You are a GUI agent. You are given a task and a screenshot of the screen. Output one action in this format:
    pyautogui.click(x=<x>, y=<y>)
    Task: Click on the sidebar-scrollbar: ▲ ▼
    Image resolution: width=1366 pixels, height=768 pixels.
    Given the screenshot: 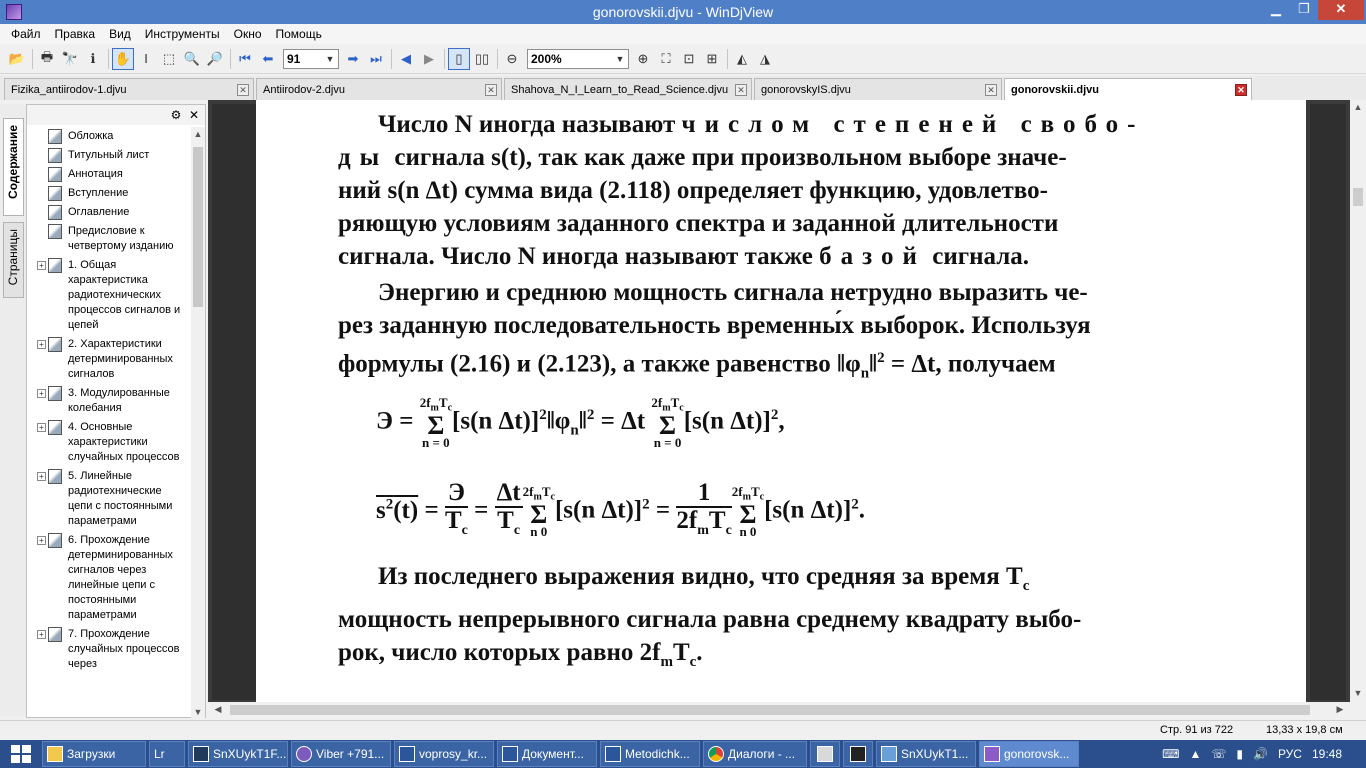 What is the action you would take?
    pyautogui.click(x=198, y=423)
    